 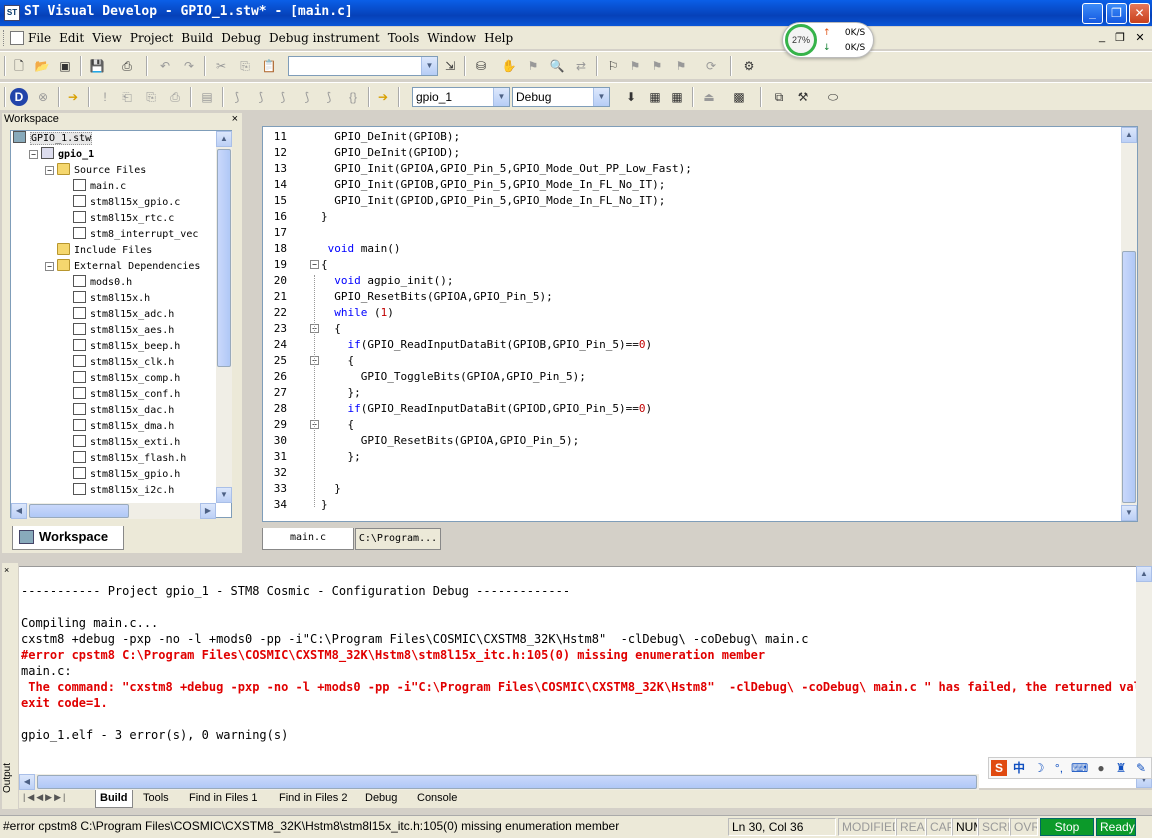 What do you see at coordinates (117, 491) in the screenshot?
I see `tree-item: stm8l15x_i2c.h` at bounding box center [117, 491].